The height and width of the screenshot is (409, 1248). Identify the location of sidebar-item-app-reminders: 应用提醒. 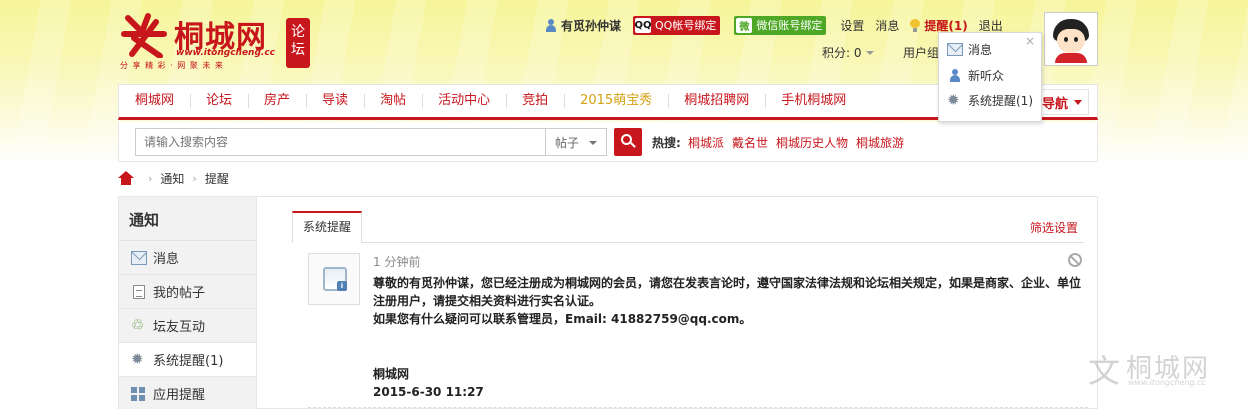
(187, 393).